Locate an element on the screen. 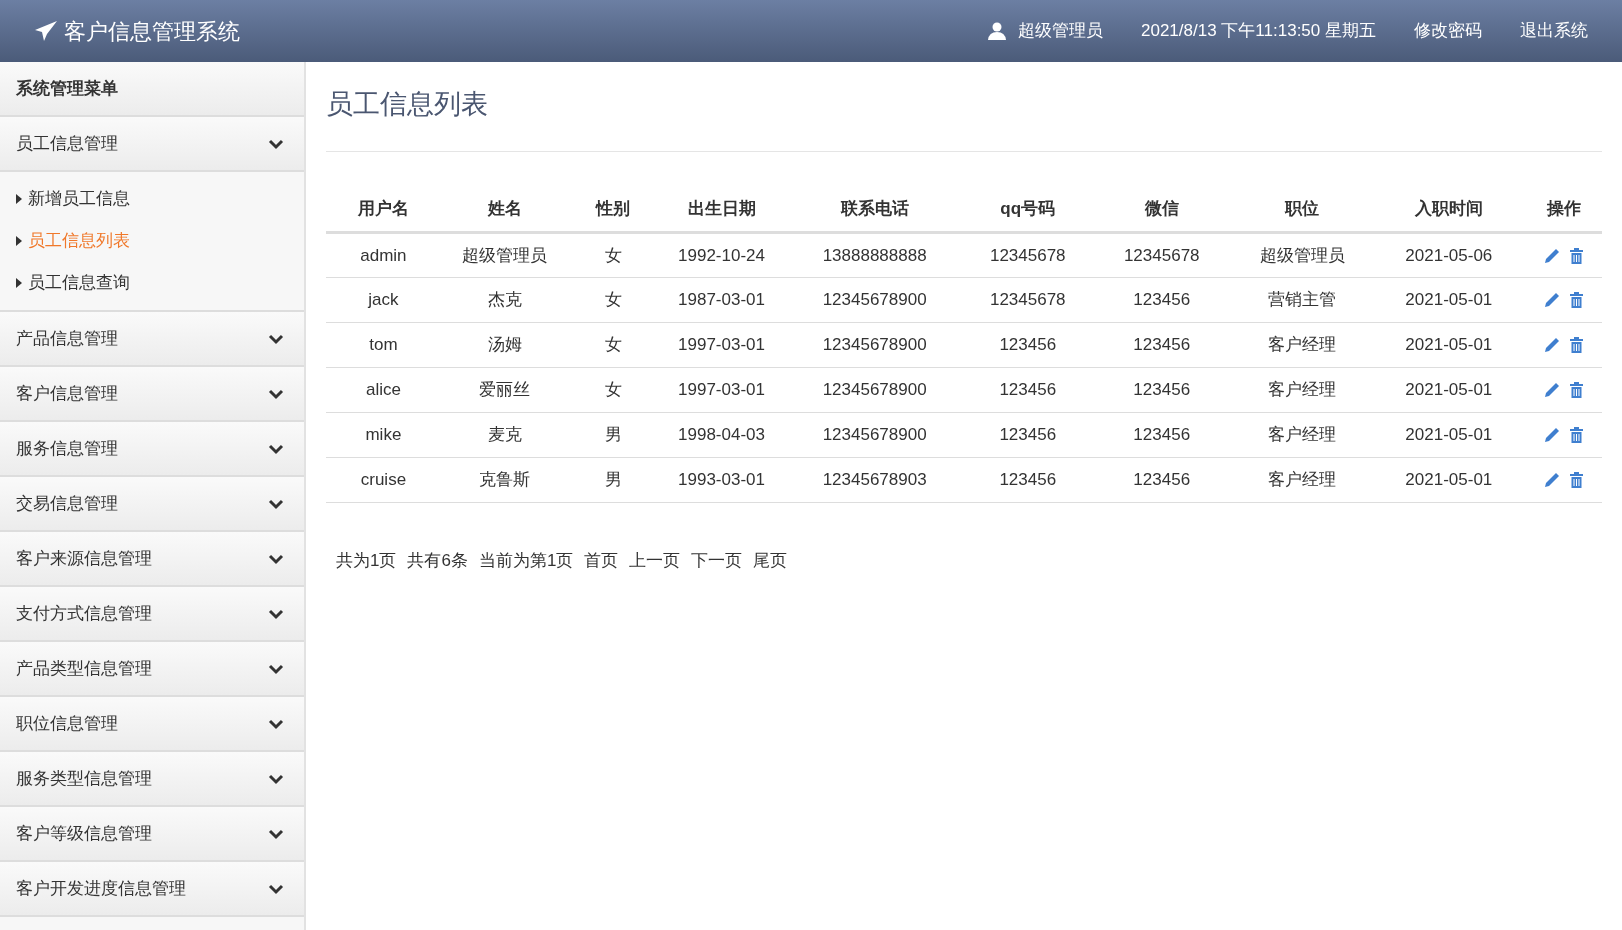 The height and width of the screenshot is (930, 1622). table-cell: 爱丽丝 is located at coordinates (504, 390).